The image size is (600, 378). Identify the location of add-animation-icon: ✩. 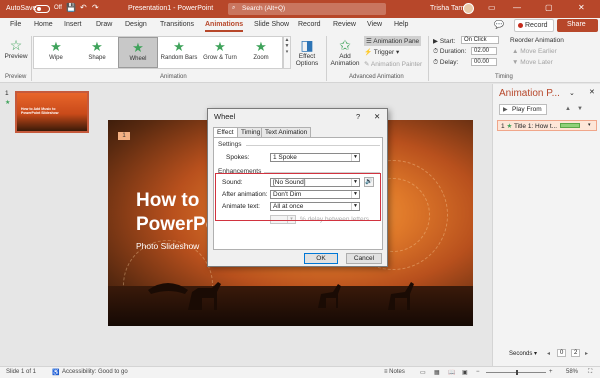
(345, 45).